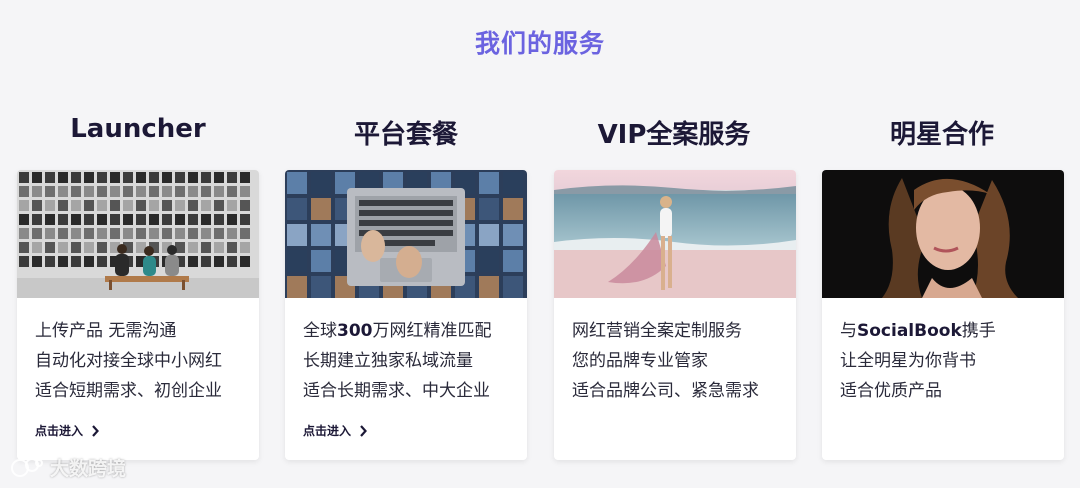  Describe the element at coordinates (138, 129) in the screenshot. I see `card-title-launcher: Launcher` at that location.